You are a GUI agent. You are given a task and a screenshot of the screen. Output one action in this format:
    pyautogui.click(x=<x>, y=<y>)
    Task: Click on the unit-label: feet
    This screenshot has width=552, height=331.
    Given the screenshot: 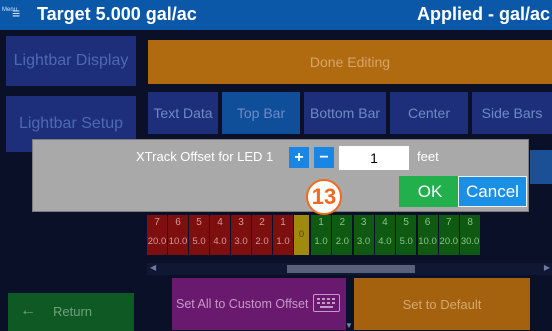 What is the action you would take?
    pyautogui.click(x=428, y=156)
    